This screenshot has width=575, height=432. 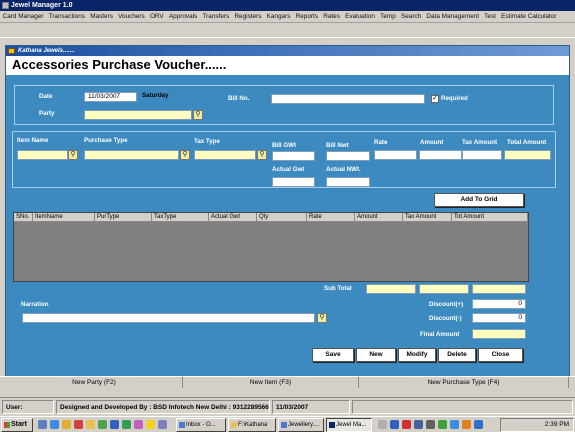 I want to click on system-tray: 2:39 PM, so click(x=537, y=425).